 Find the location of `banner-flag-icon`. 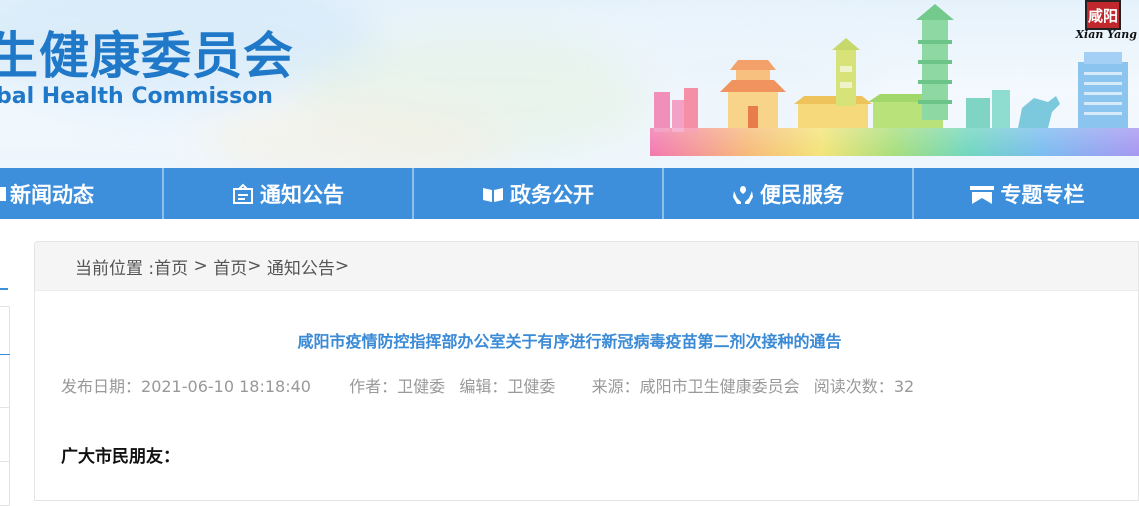

banner-flag-icon is located at coordinates (982, 194).